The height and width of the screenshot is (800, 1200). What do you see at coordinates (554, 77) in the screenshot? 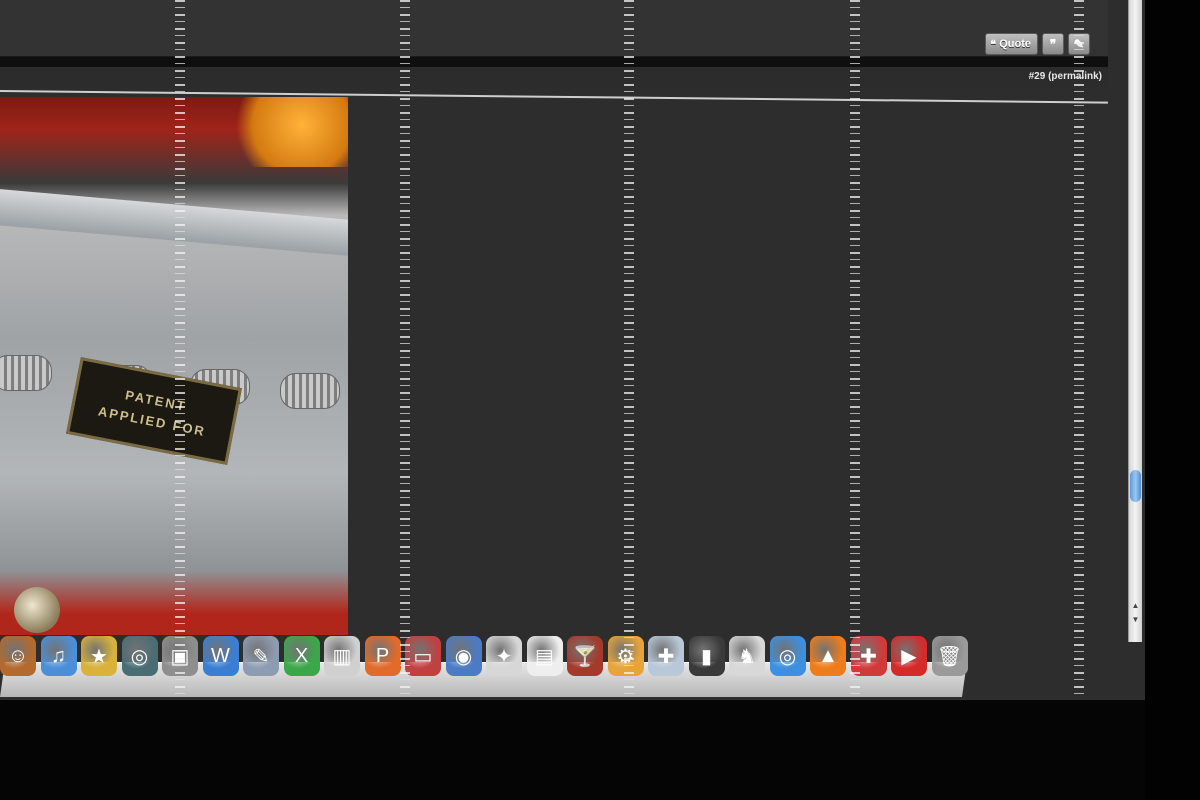
I see `post-meta-bar: #29 (permalink)` at bounding box center [554, 77].